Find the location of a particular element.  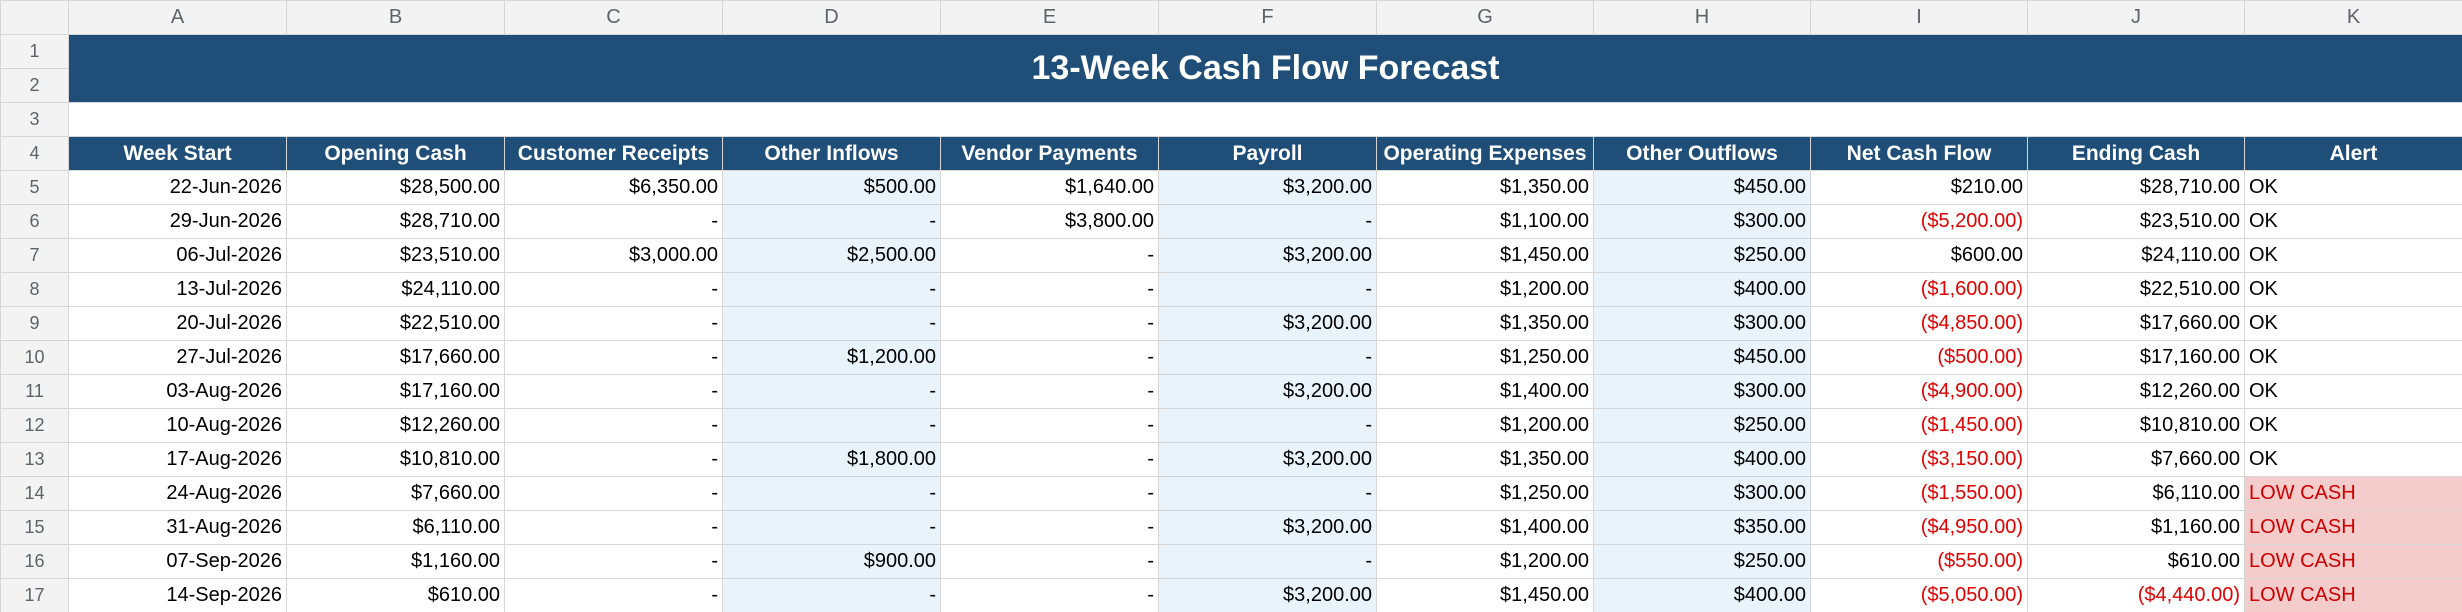

cell-opening-cash: $12,260.00 is located at coordinates (395, 425).